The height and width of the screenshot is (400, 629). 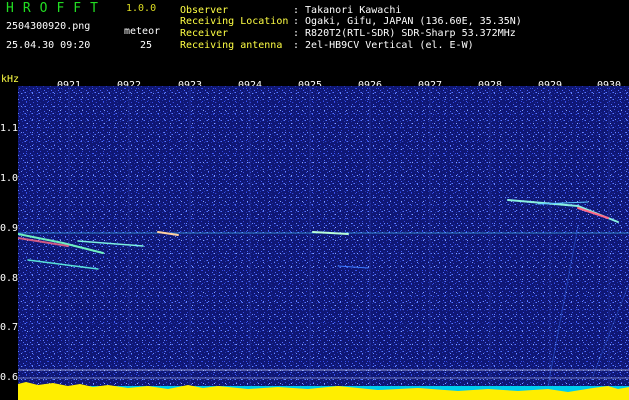 I want to click on y-tick: 0.8, so click(x=9, y=278).